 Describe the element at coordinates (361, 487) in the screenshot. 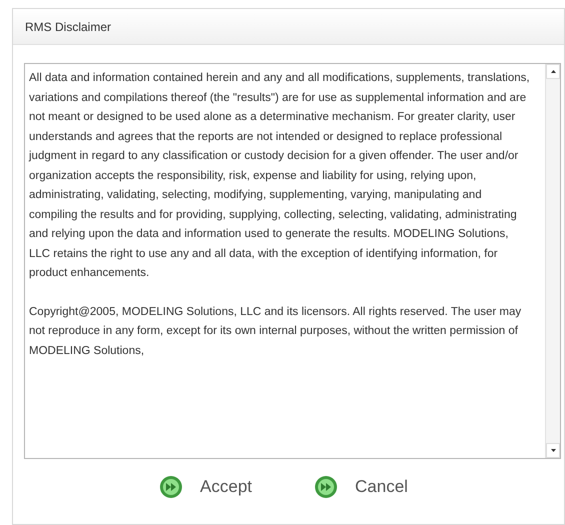

I see `dialog-button: Cancel` at that location.